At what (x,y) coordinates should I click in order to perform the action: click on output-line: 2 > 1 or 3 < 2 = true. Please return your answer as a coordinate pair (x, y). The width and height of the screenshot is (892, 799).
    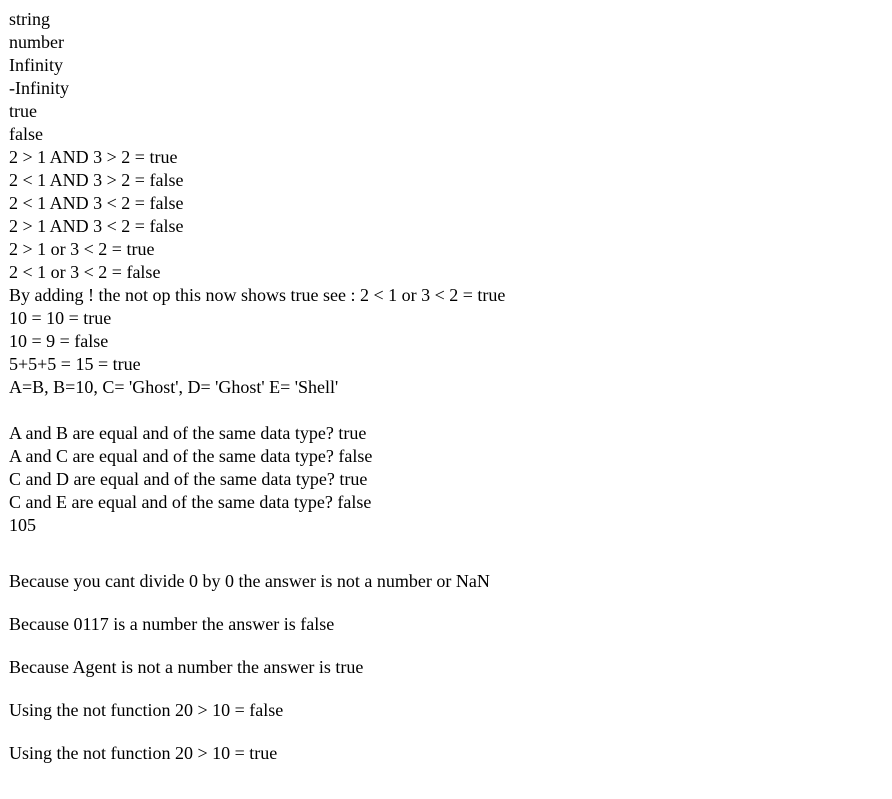
    Looking at the image, I should click on (82, 249).